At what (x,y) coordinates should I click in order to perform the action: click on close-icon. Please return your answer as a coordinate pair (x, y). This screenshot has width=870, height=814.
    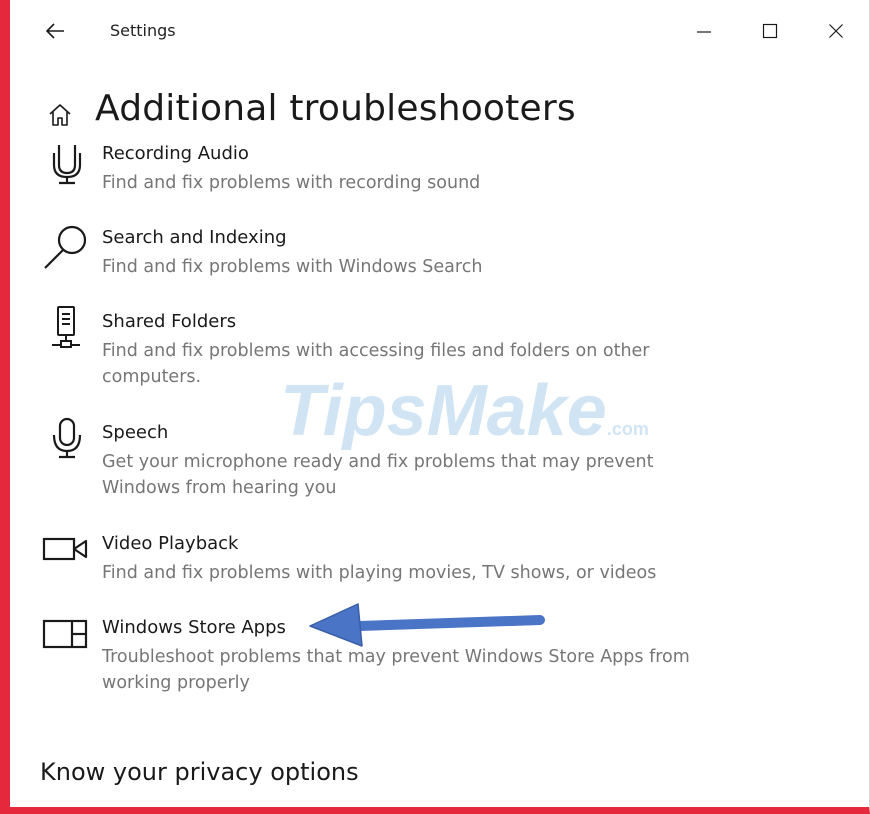
    Looking at the image, I should click on (836, 31).